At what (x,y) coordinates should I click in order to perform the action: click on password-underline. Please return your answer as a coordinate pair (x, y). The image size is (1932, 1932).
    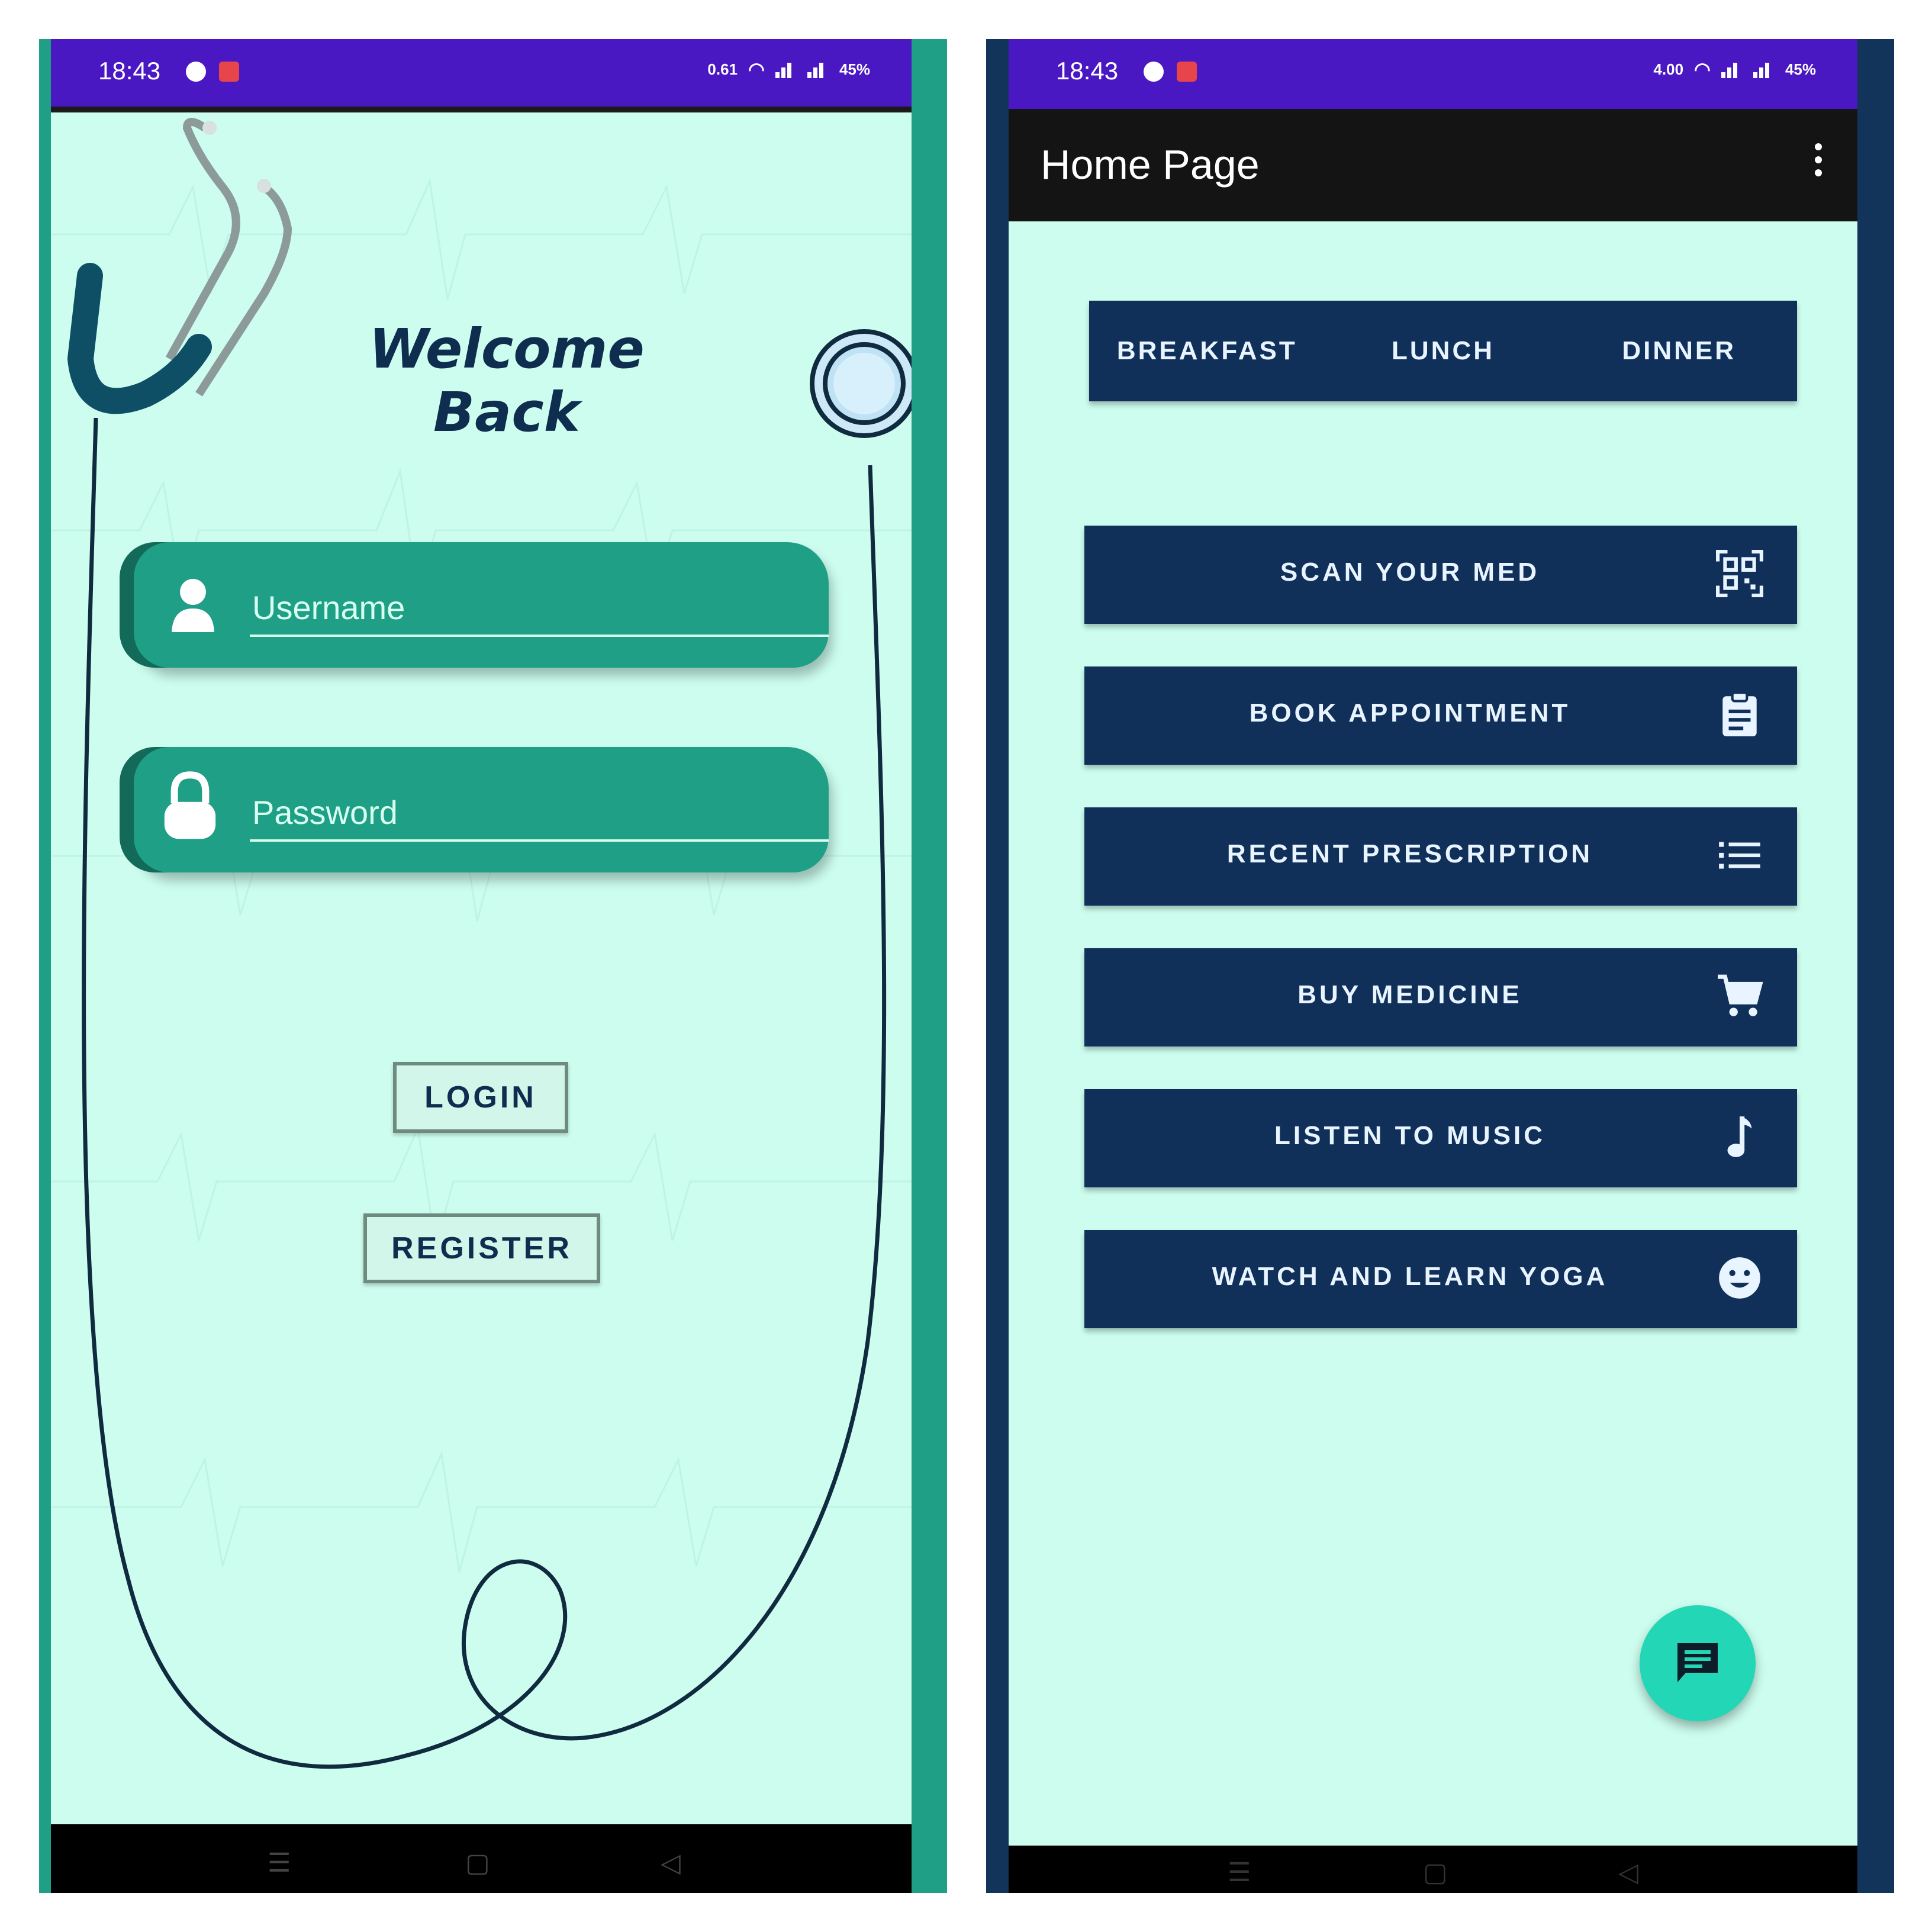
    Looking at the image, I should click on (539, 841).